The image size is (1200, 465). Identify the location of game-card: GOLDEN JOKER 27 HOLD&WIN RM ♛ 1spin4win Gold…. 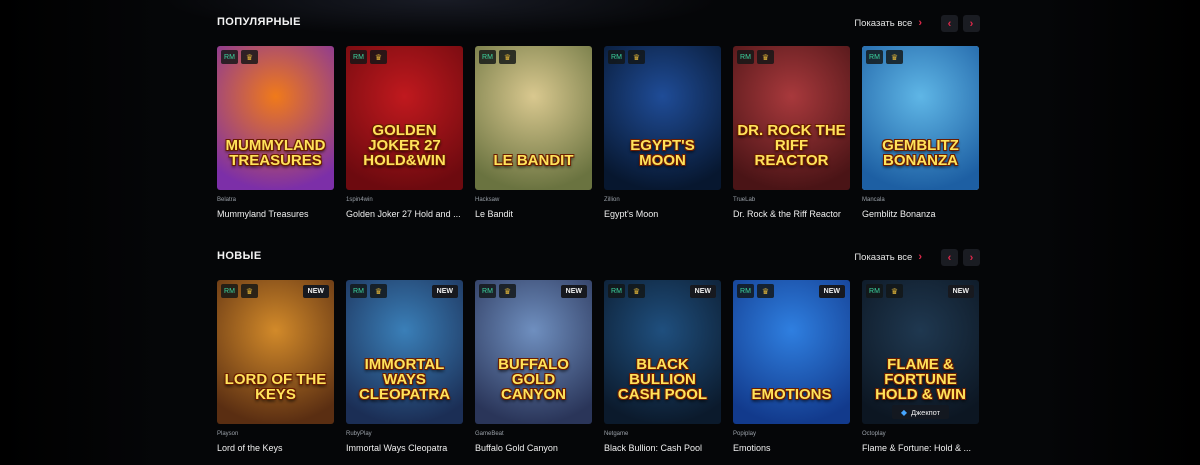
(404, 132).